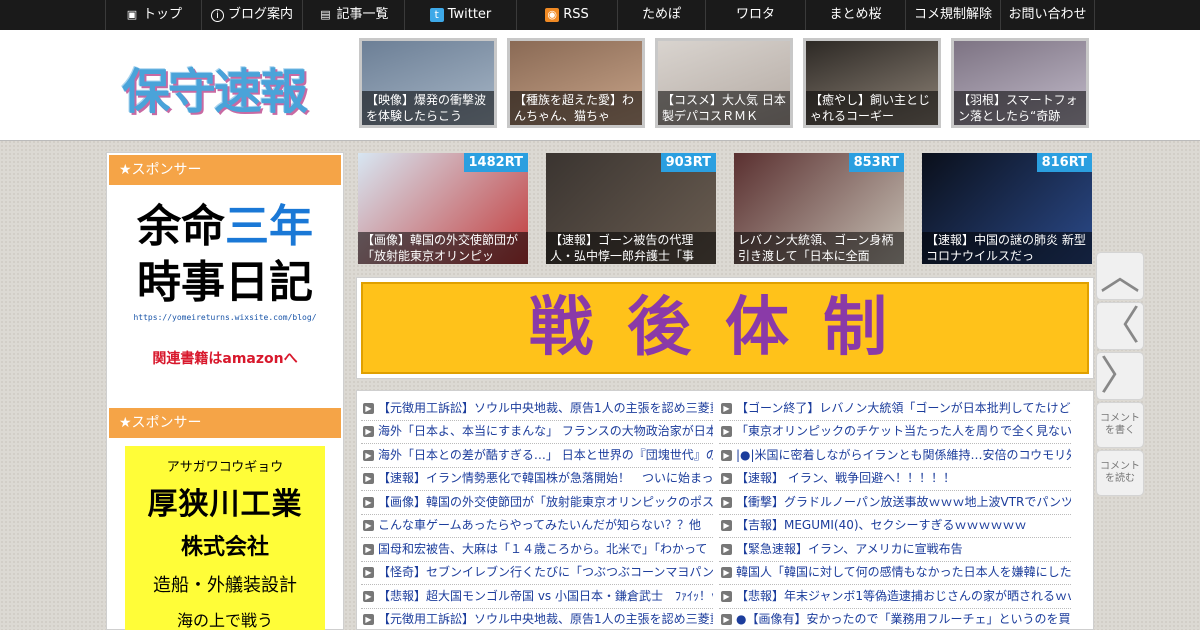 This screenshot has height=630, width=1200. I want to click on article-link-title: 【ゴーン終了】レバノン大統領「ゴーンが日本批判してたけど, so click(903, 407).